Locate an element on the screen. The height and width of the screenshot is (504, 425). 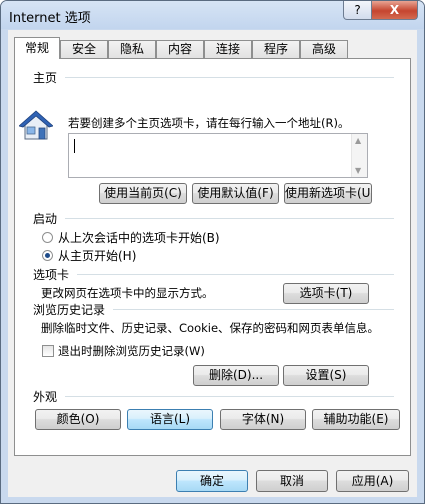
startup-home-radio is located at coordinates (47, 255).